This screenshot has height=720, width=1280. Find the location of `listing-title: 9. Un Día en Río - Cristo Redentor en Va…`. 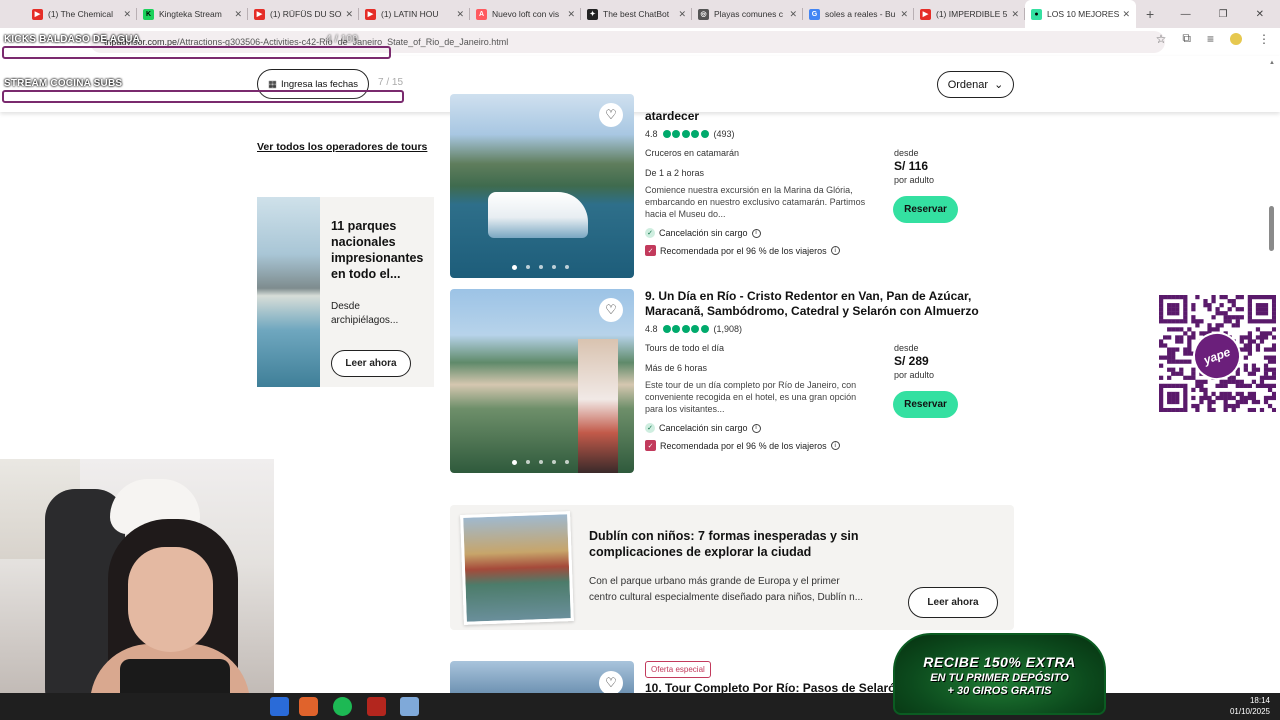

listing-title: 9. Un Día en Río - Cristo Redentor en Va… is located at coordinates (830, 304).